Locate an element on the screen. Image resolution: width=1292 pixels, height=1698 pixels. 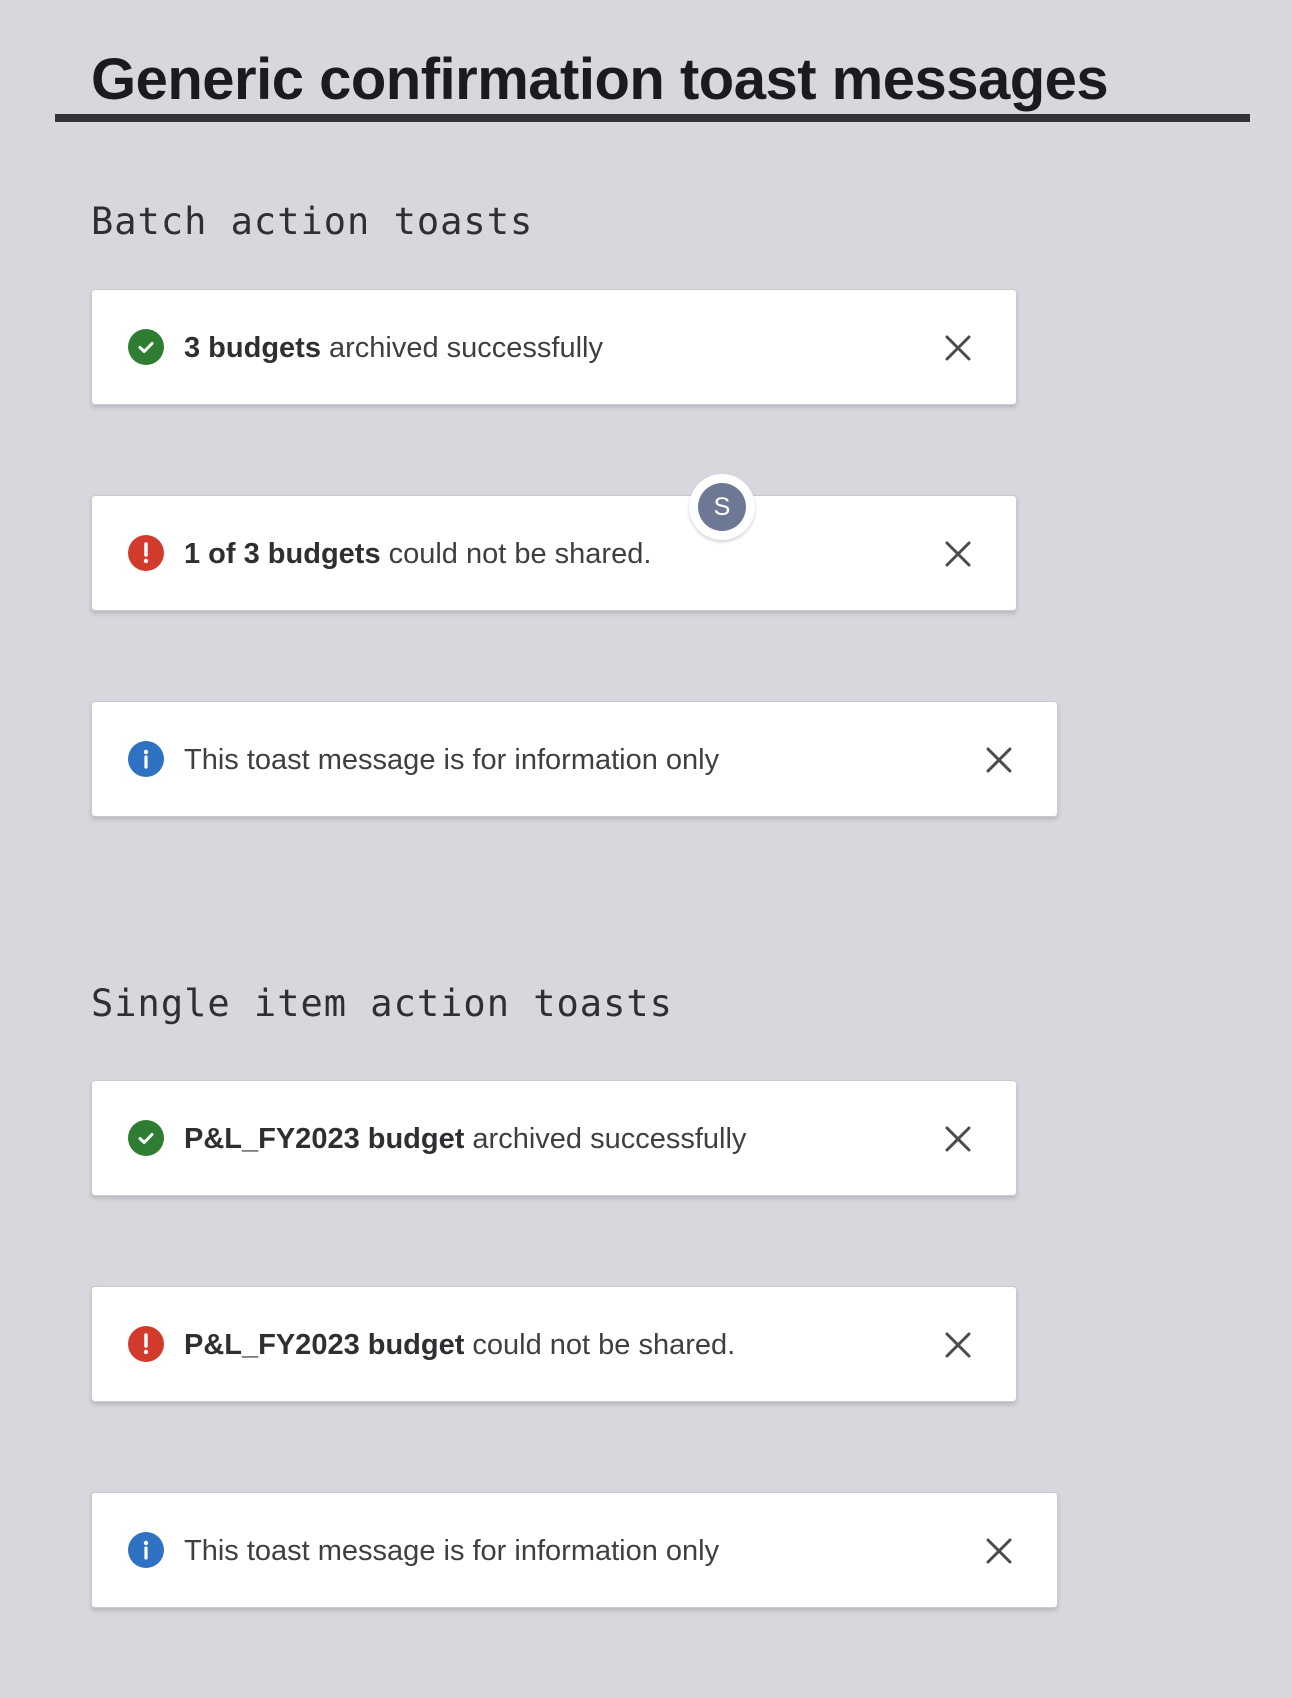
toast-message: P&L_FY2023 budget archived successfully is located at coordinates (465, 1139).